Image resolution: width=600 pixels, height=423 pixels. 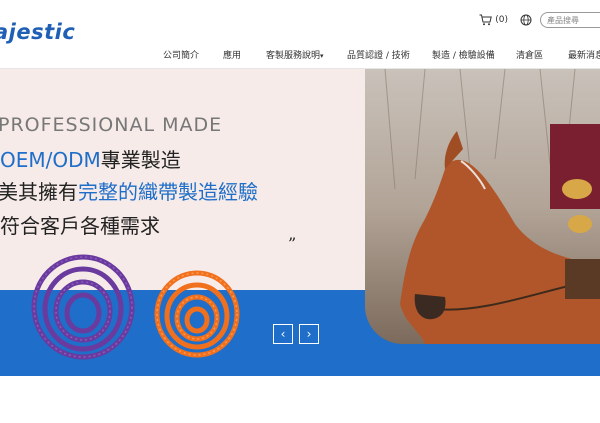 I want to click on globe-icon, so click(x=526, y=20).